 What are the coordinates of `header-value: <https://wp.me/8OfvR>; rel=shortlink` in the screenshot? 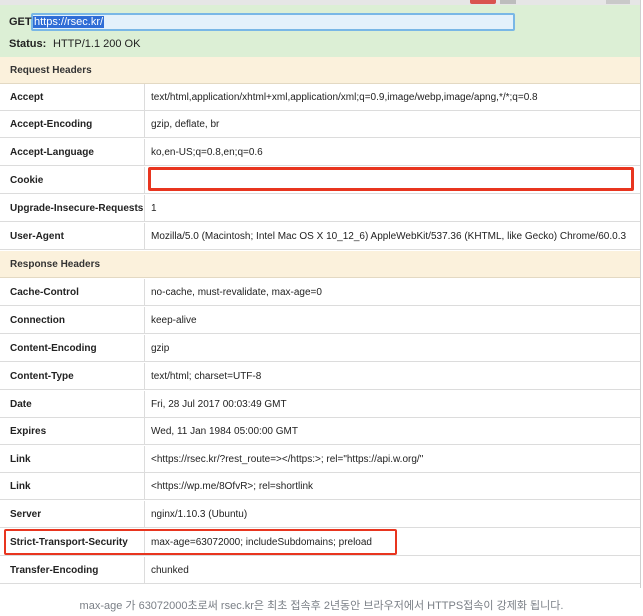 It's located at (232, 486).